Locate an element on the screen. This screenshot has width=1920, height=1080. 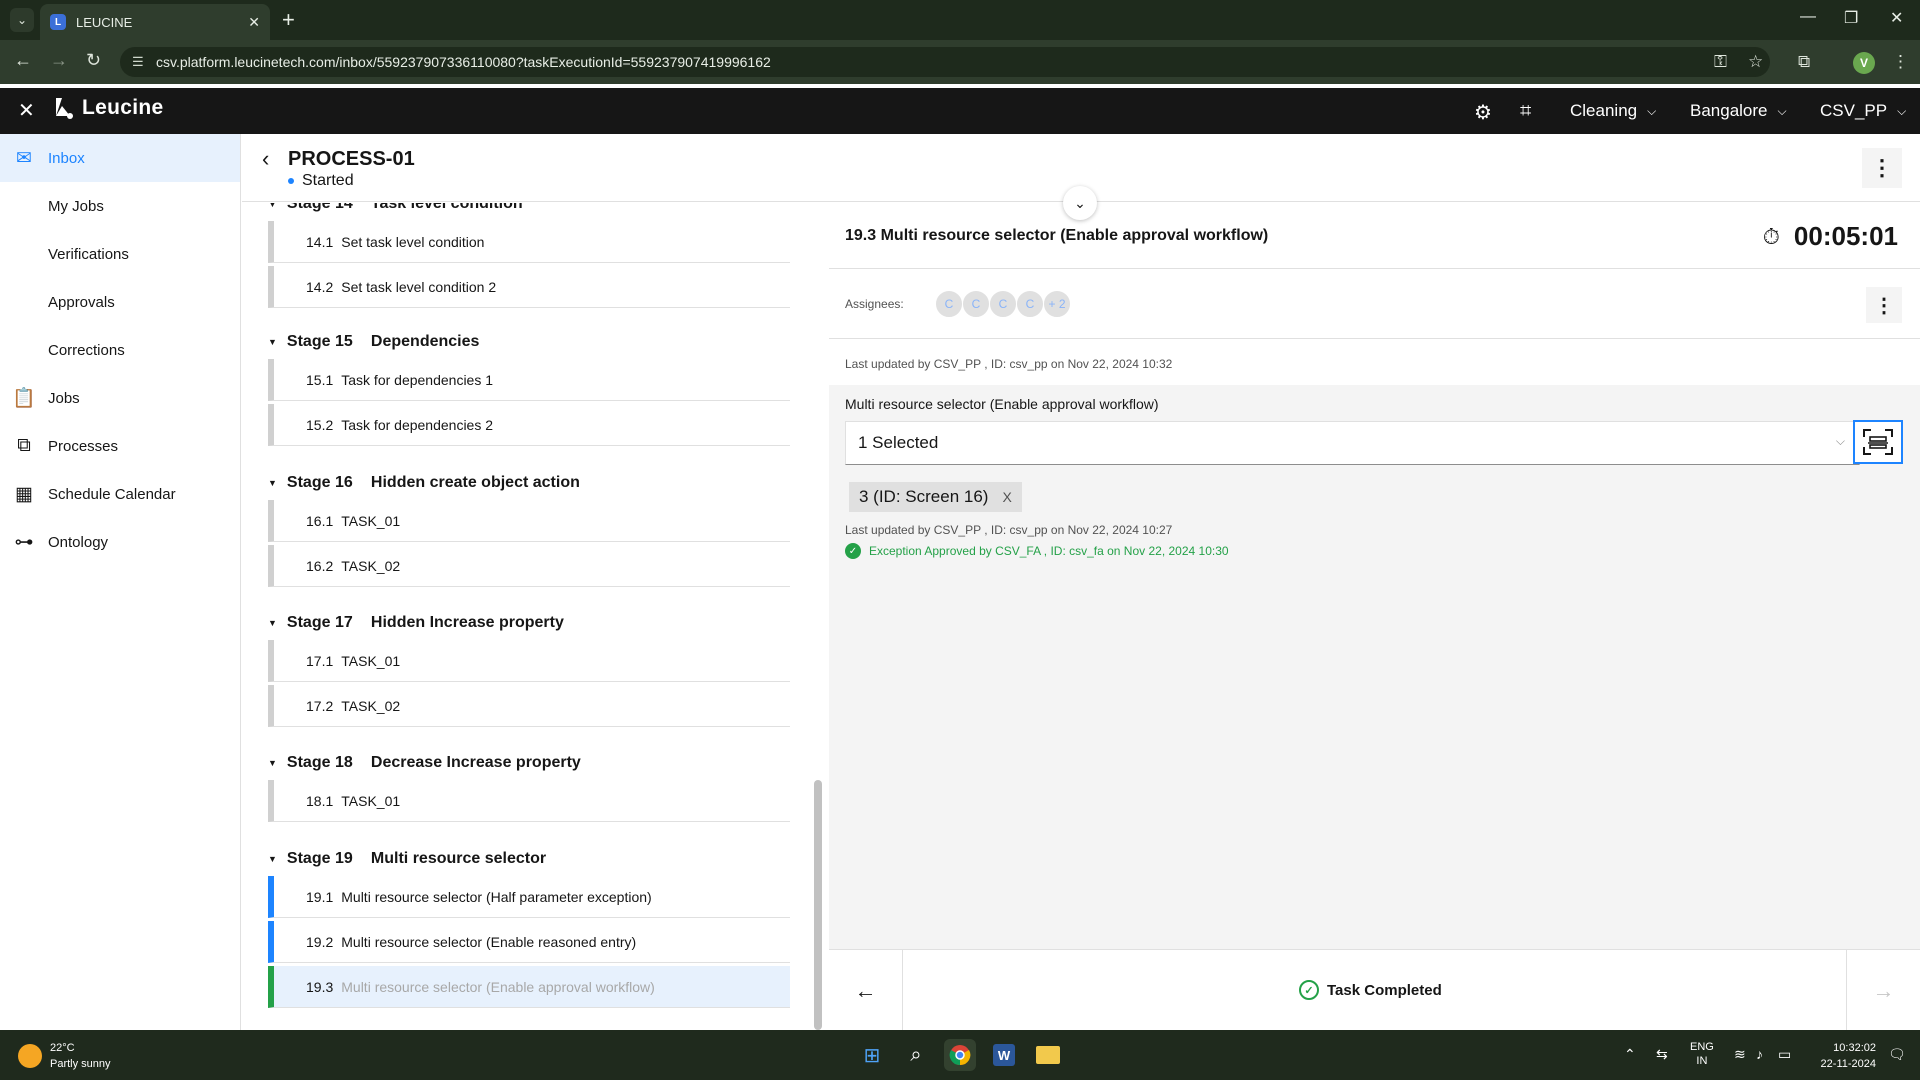
chip-label: 3 (ID: Screen 16) is located at coordinates (924, 496).